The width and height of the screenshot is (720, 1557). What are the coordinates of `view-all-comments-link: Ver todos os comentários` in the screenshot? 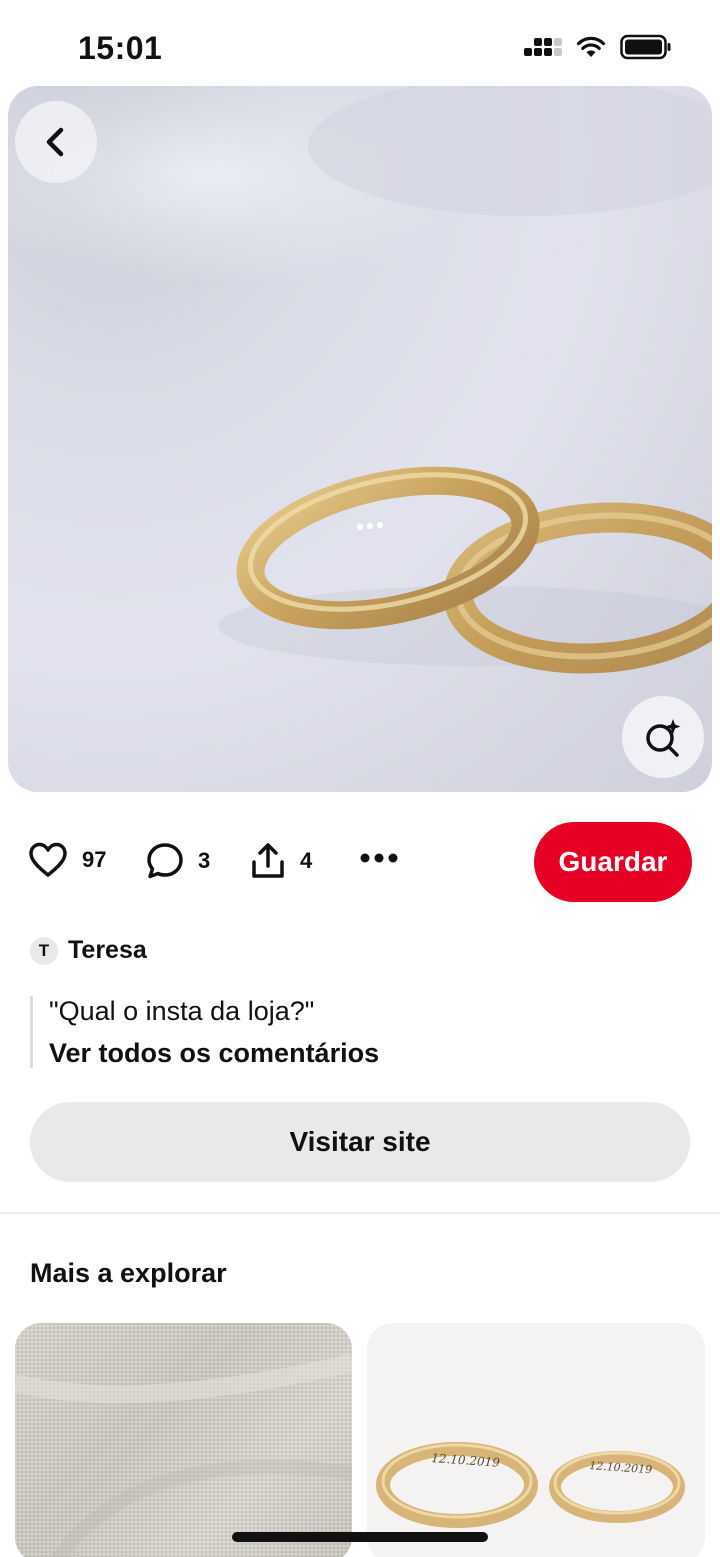 It's located at (214, 1053).